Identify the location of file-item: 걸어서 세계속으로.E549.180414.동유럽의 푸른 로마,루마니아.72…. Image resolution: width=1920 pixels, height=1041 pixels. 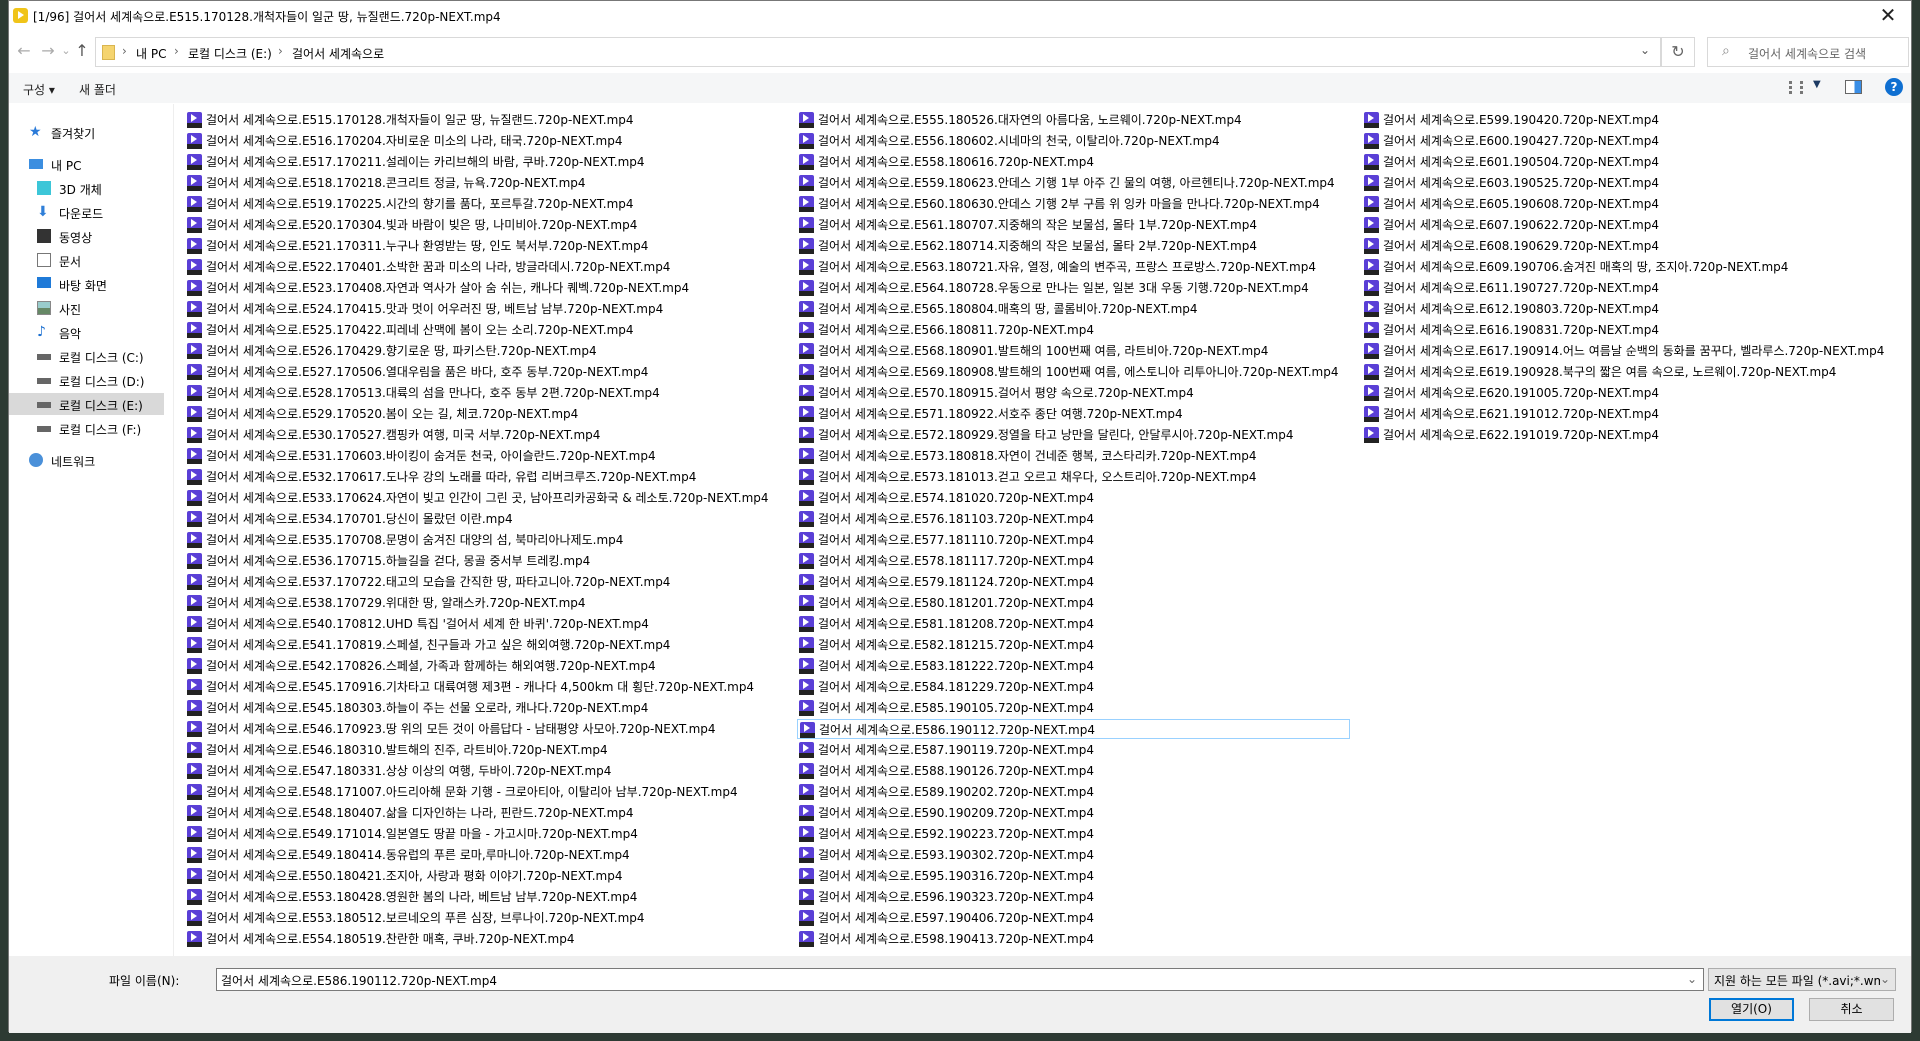
(407, 855).